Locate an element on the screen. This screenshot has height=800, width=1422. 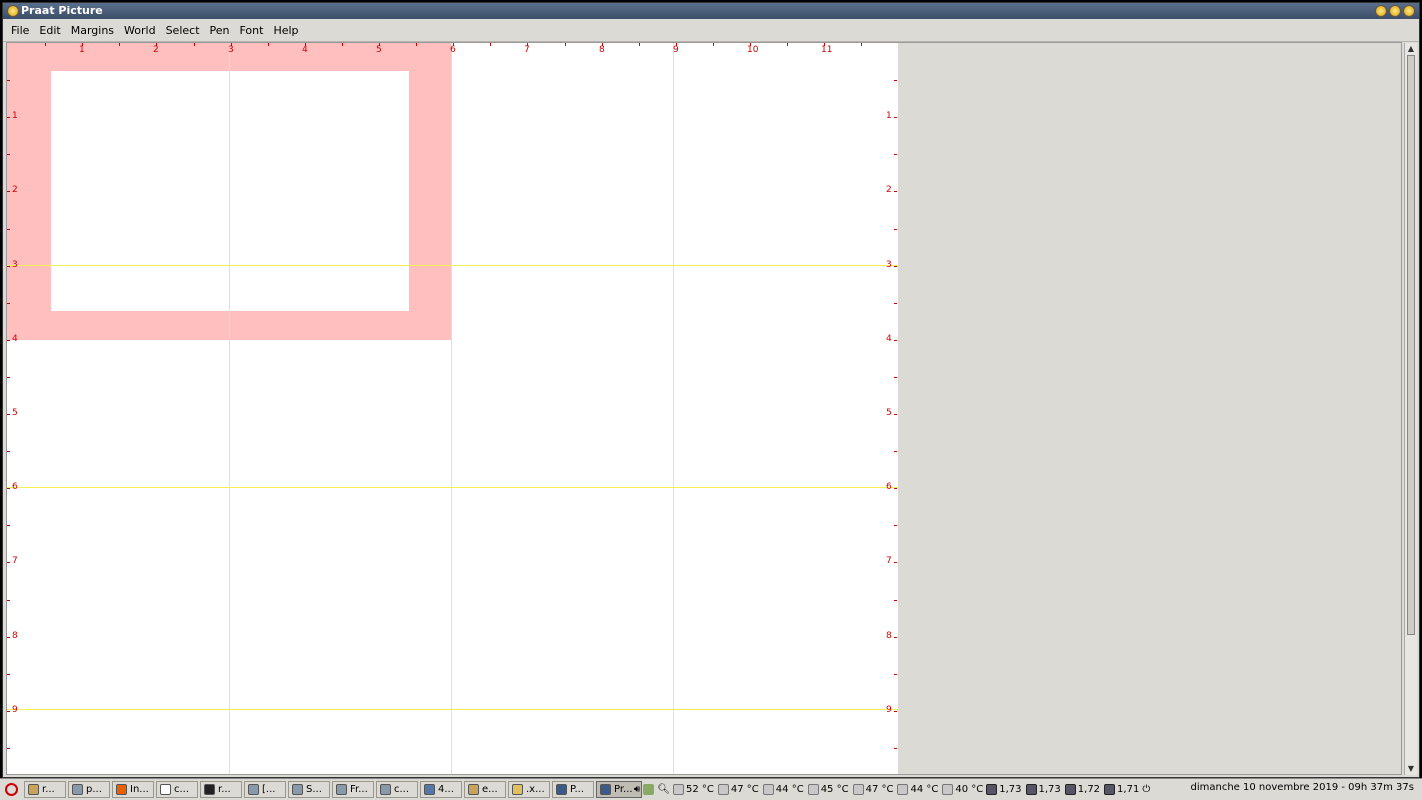
ruler-label-y-right: 8 is located at coordinates (889, 636).